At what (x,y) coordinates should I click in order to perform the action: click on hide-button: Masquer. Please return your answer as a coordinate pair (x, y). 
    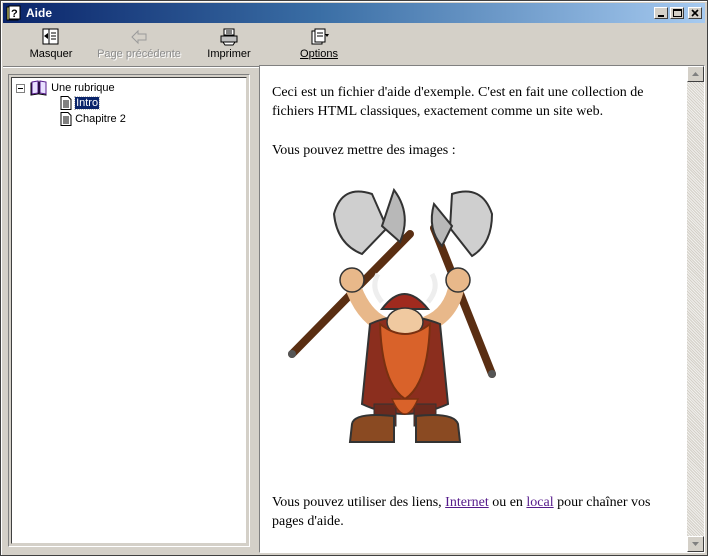
    Looking at the image, I should click on (51, 45).